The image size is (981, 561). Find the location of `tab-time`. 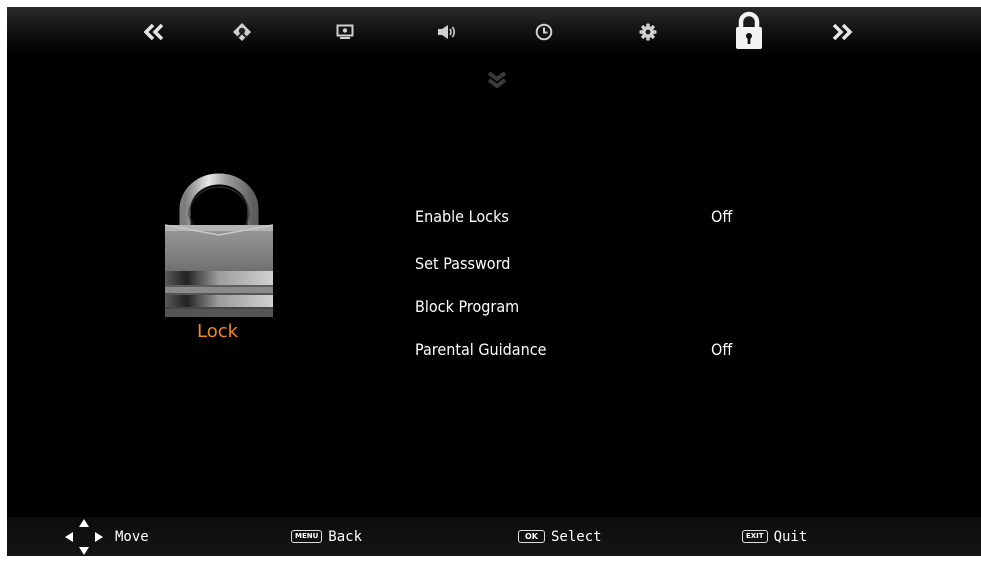

tab-time is located at coordinates (544, 32).